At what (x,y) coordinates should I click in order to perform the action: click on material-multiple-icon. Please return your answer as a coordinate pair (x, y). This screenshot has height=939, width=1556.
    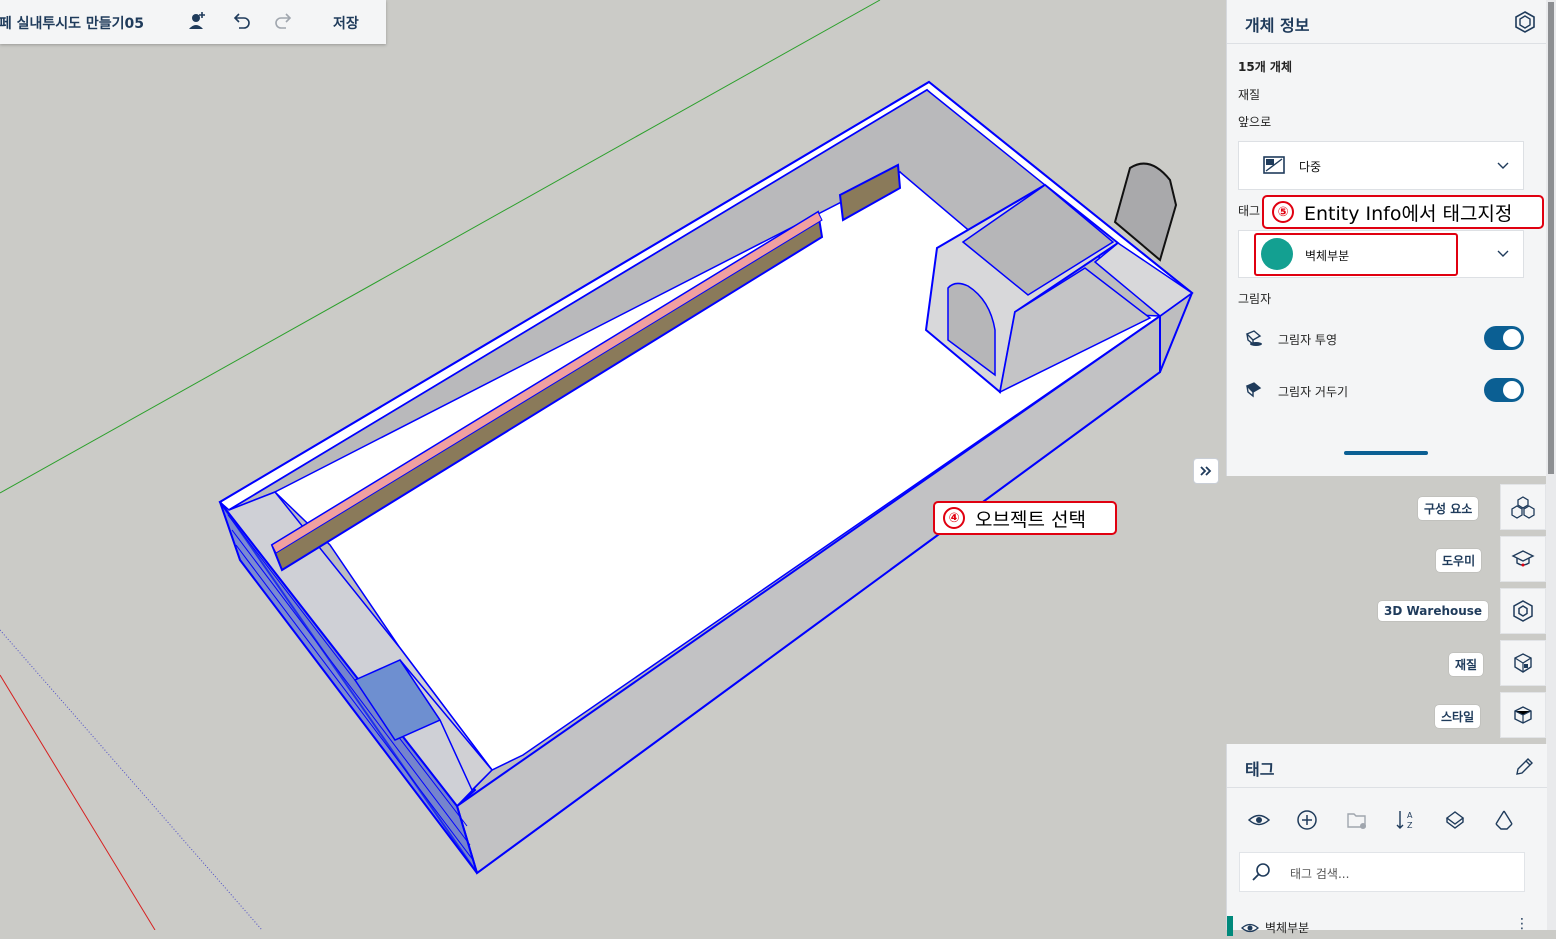
    Looking at the image, I should click on (1274, 167).